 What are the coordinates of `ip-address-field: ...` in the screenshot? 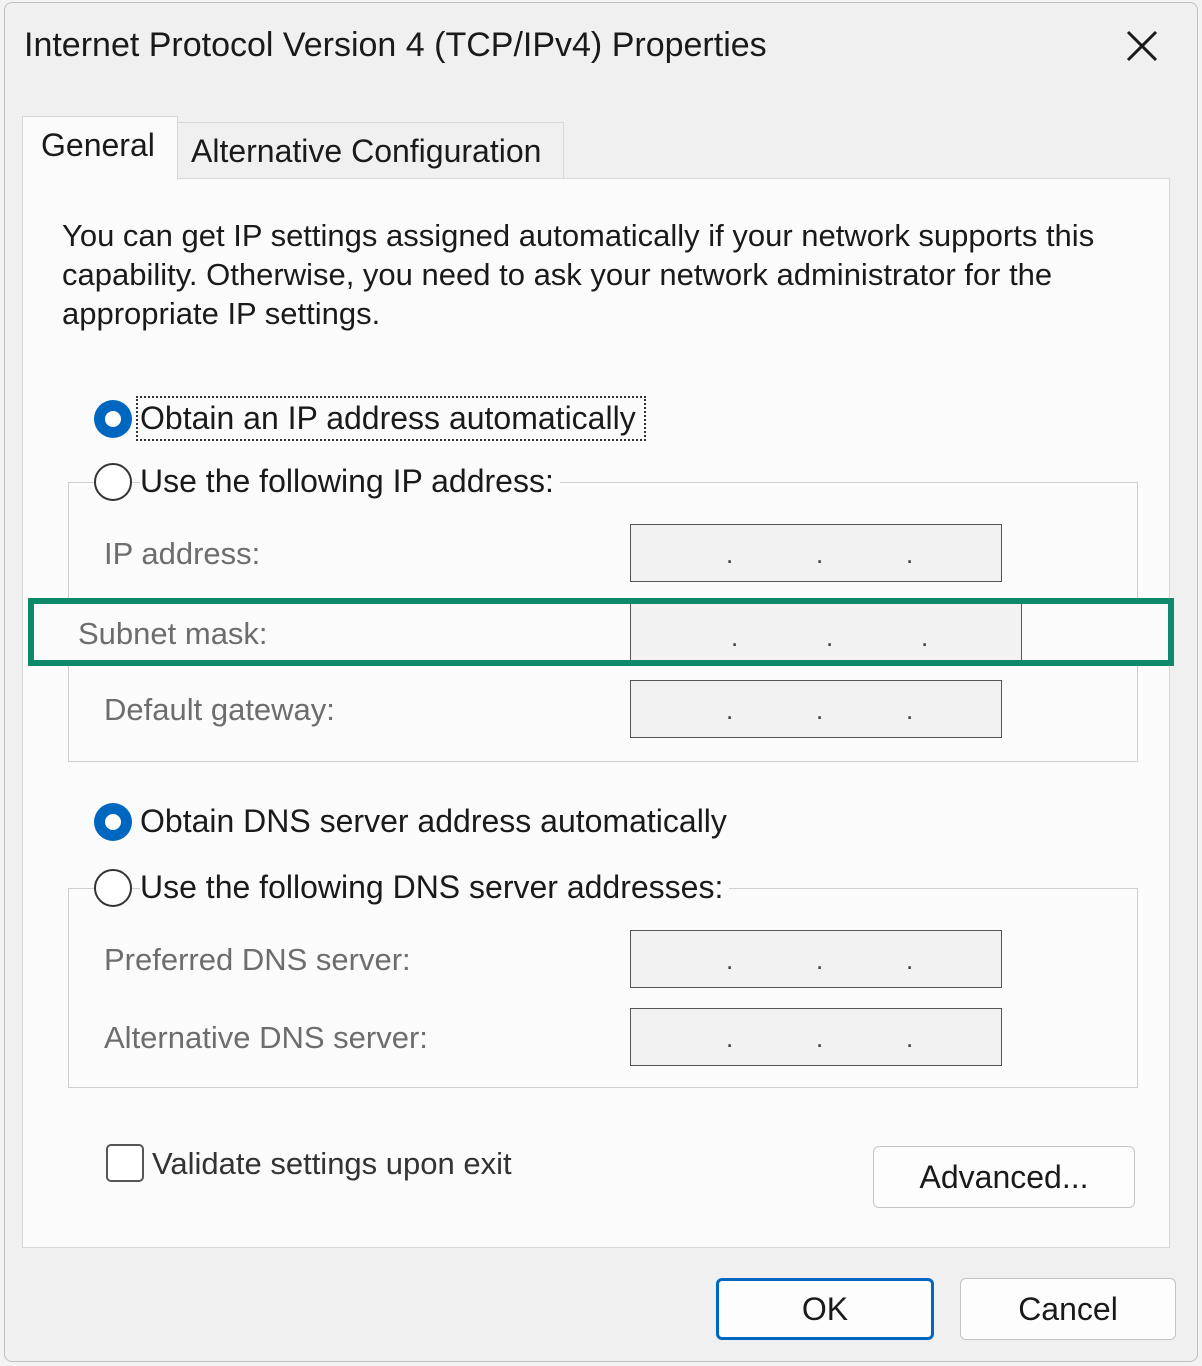 It's located at (816, 553).